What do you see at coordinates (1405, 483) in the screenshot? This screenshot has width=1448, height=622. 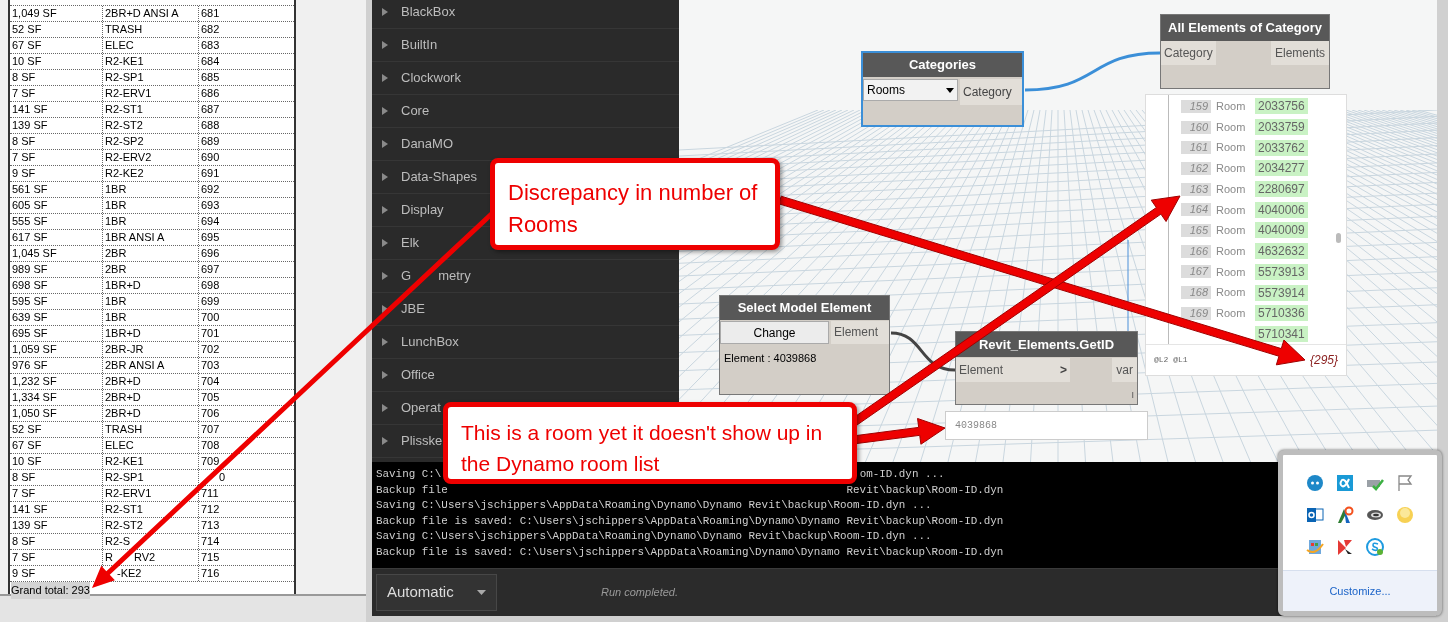 I see `flag-icon` at bounding box center [1405, 483].